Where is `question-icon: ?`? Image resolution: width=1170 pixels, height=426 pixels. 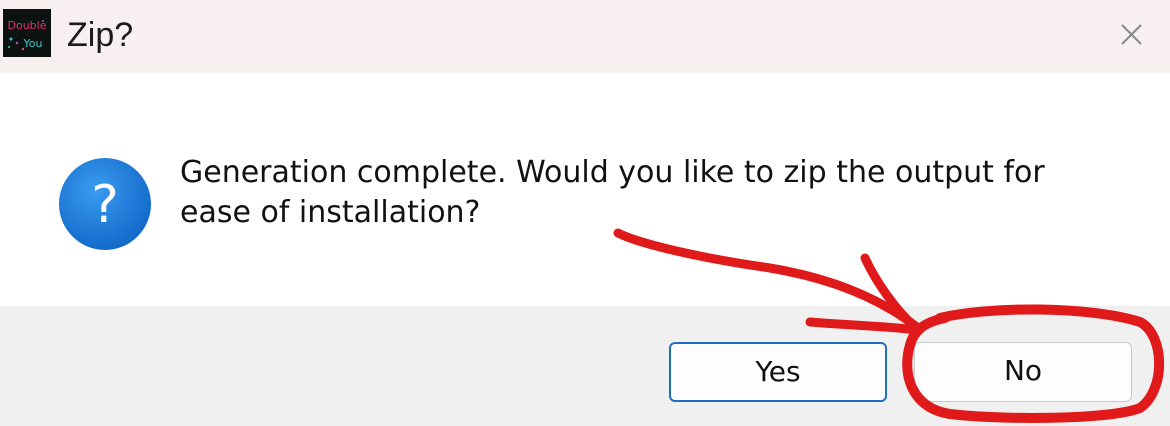
question-icon: ? is located at coordinates (105, 204).